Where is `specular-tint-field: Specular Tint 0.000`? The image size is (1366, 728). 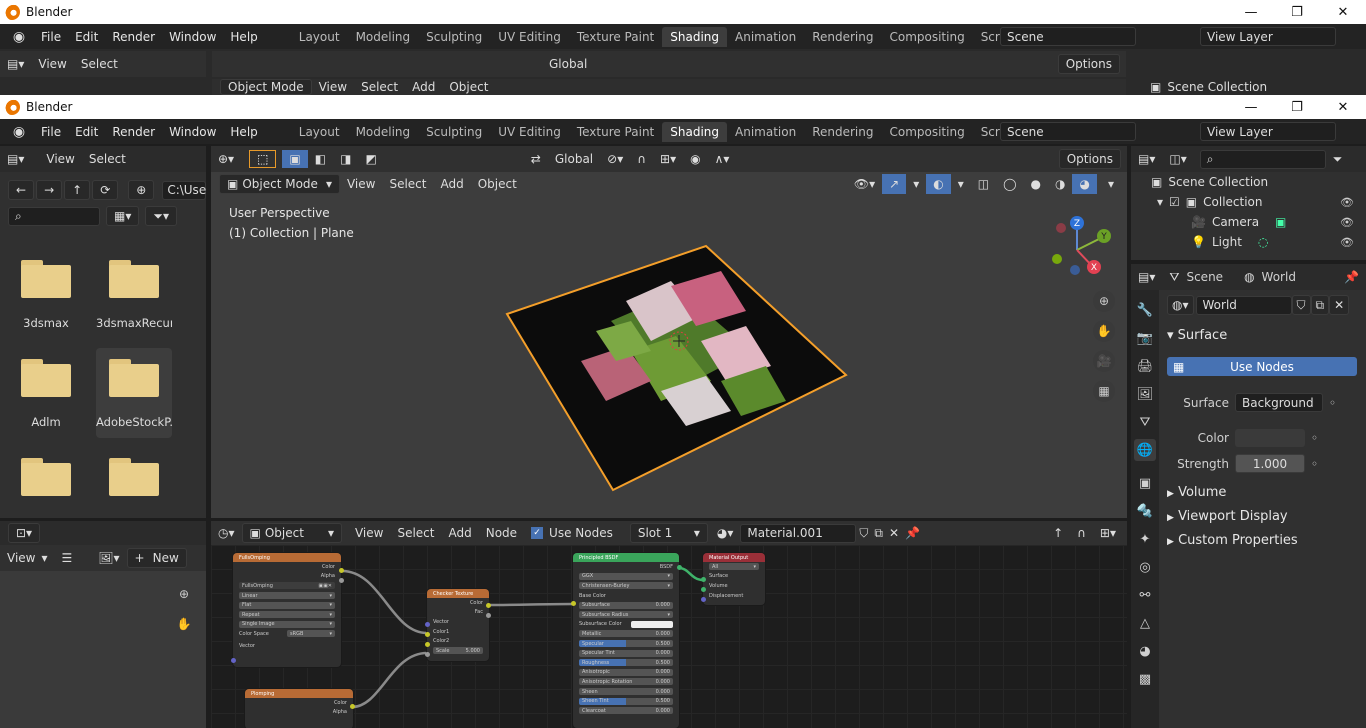 specular-tint-field: Specular Tint 0.000 is located at coordinates (626, 653).